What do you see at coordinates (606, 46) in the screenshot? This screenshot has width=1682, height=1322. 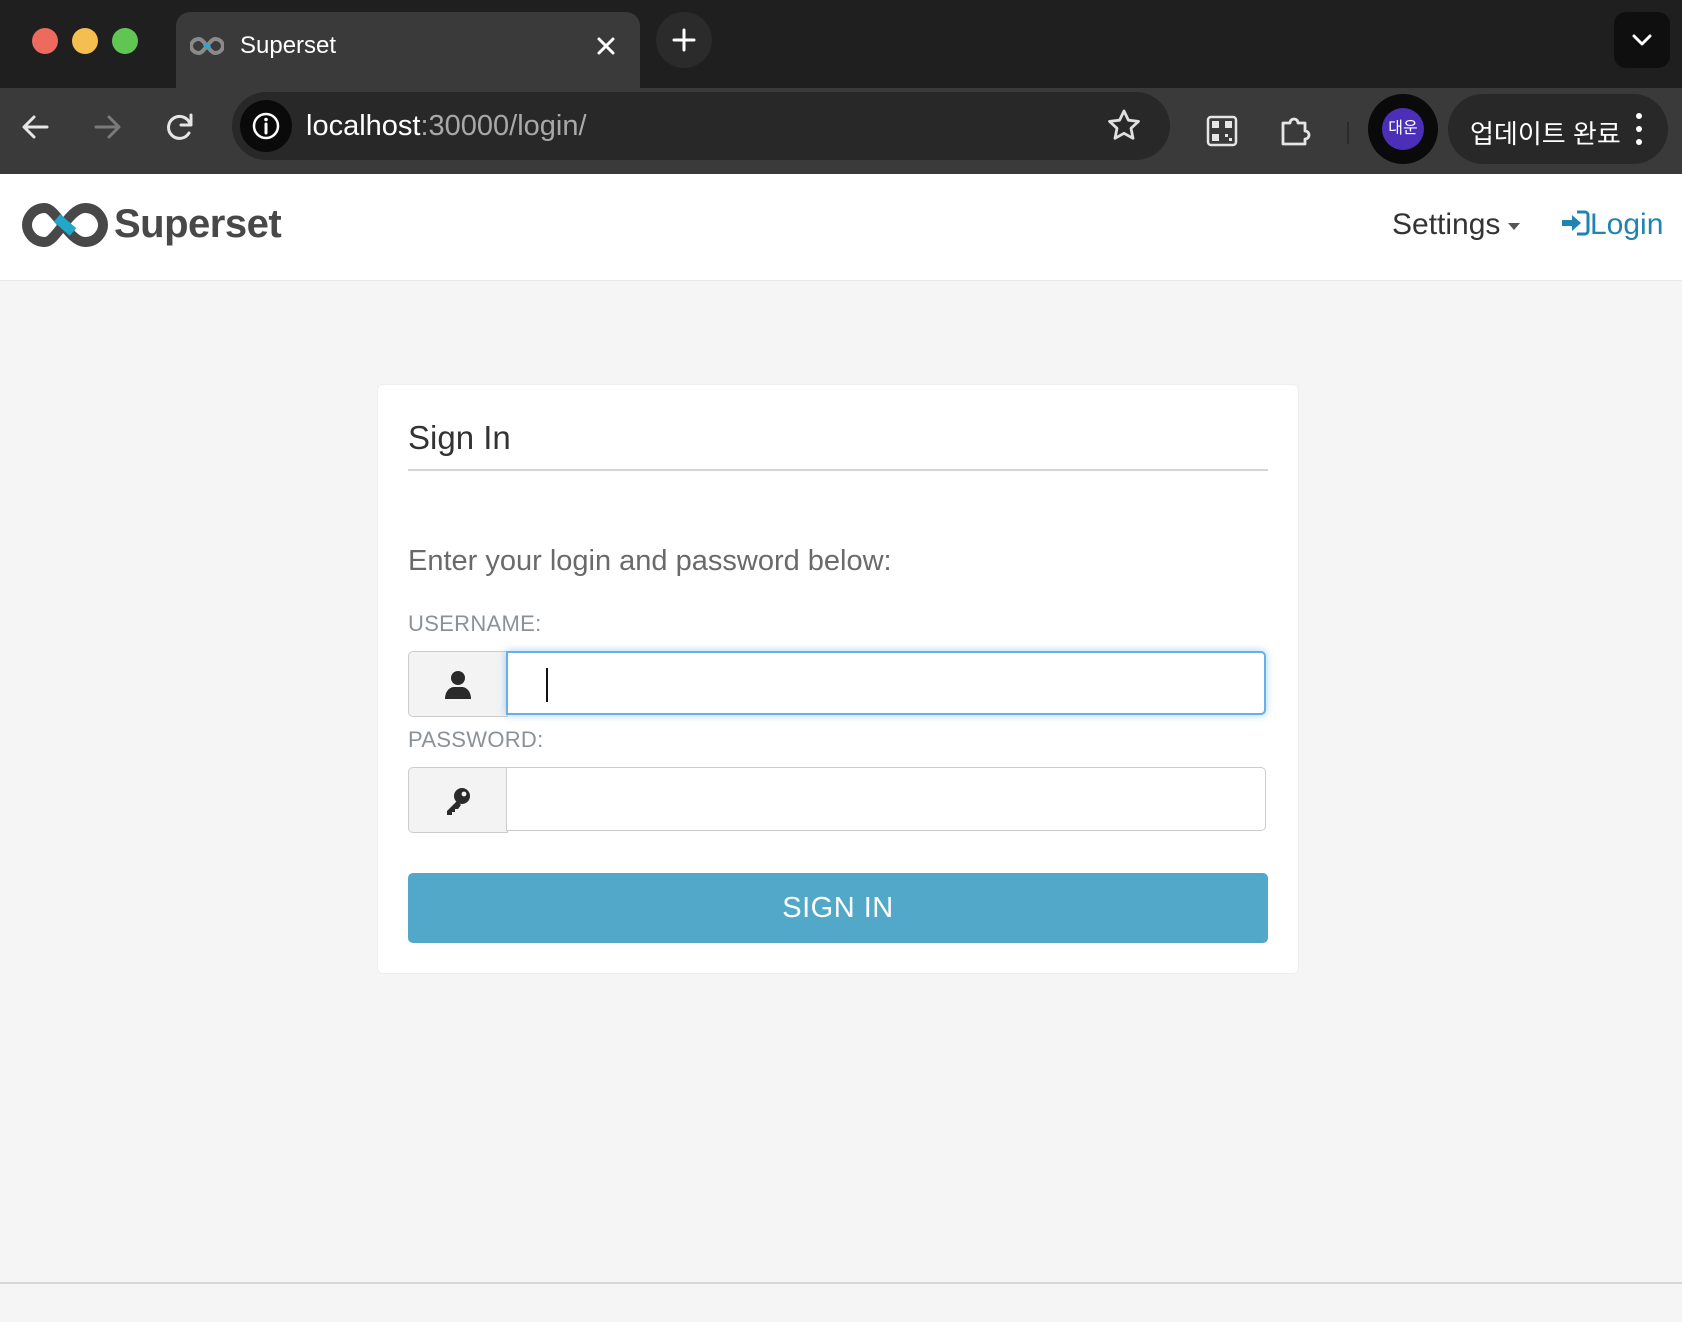 I see `close-tab-icon` at bounding box center [606, 46].